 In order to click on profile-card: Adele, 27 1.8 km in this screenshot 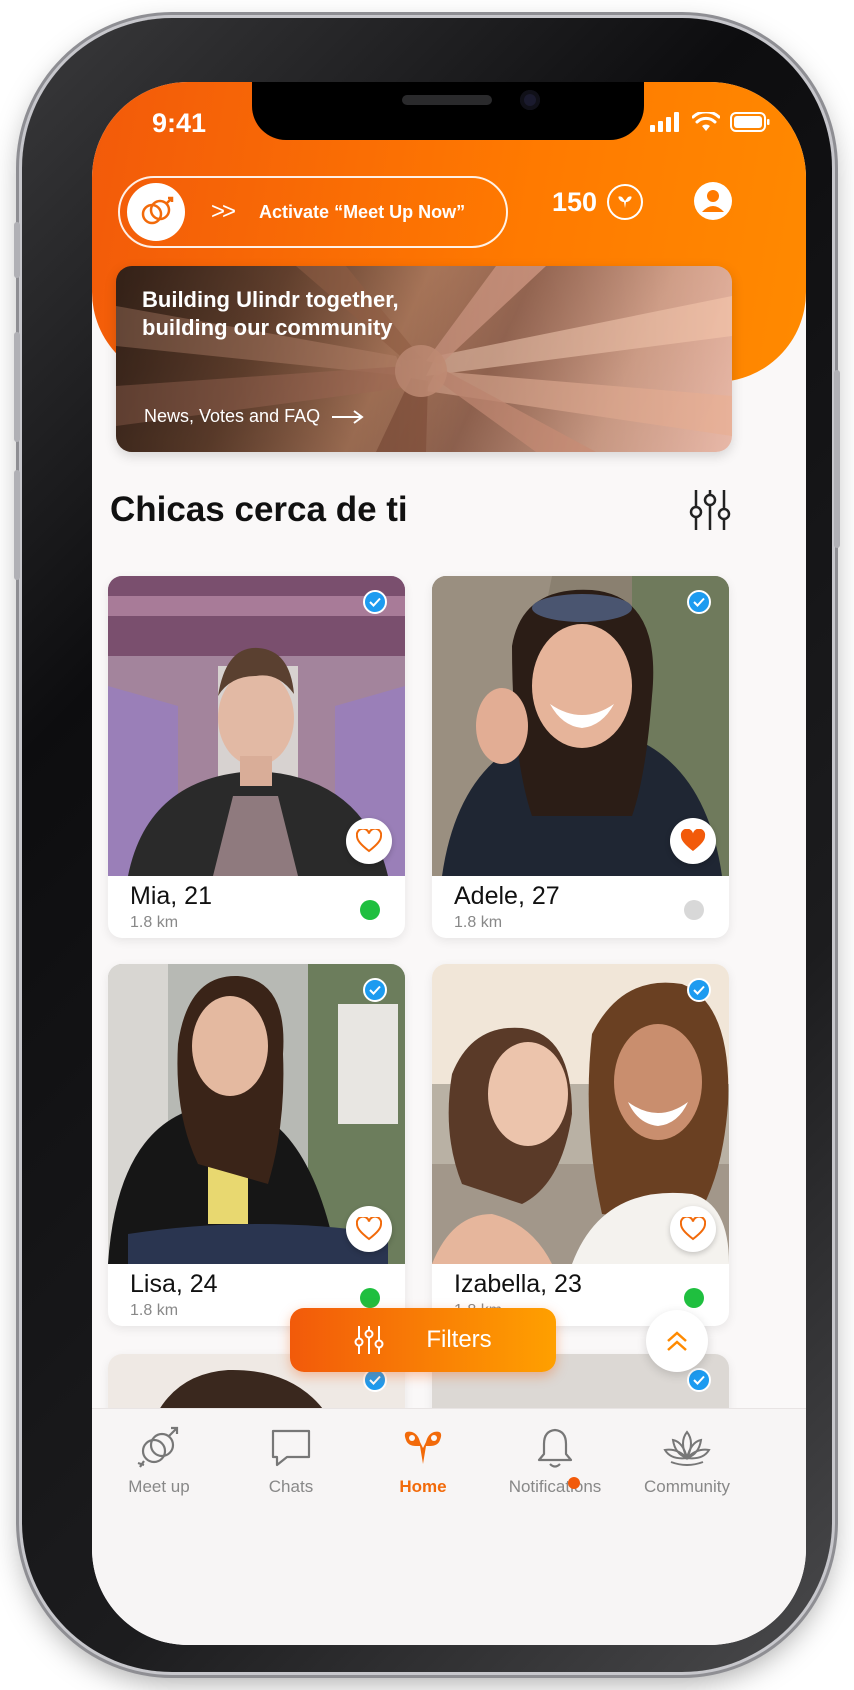, I will do `click(580, 757)`.